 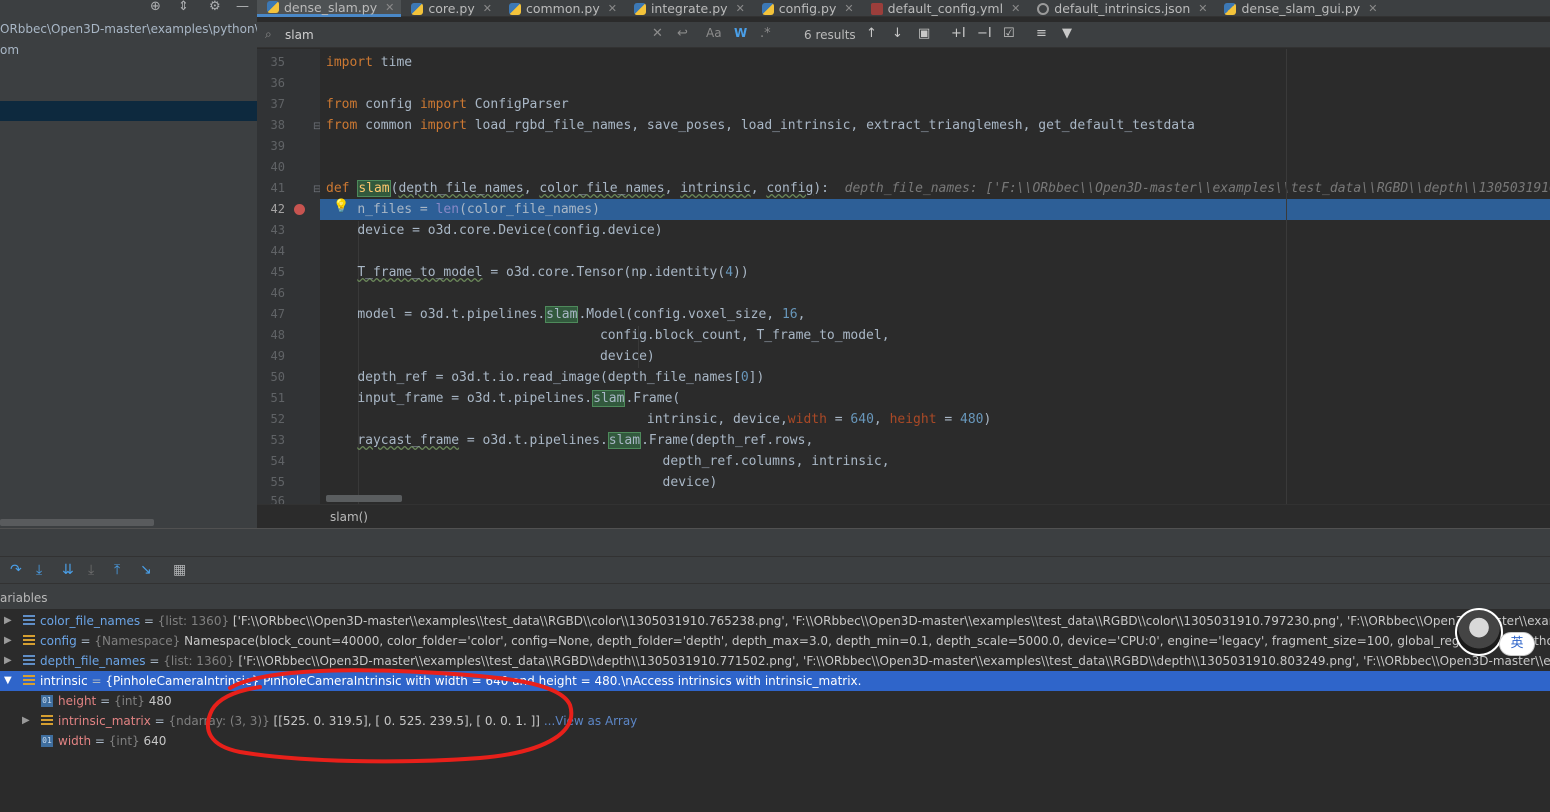 I want to click on collapse-icon: ⇕, so click(x=183, y=7).